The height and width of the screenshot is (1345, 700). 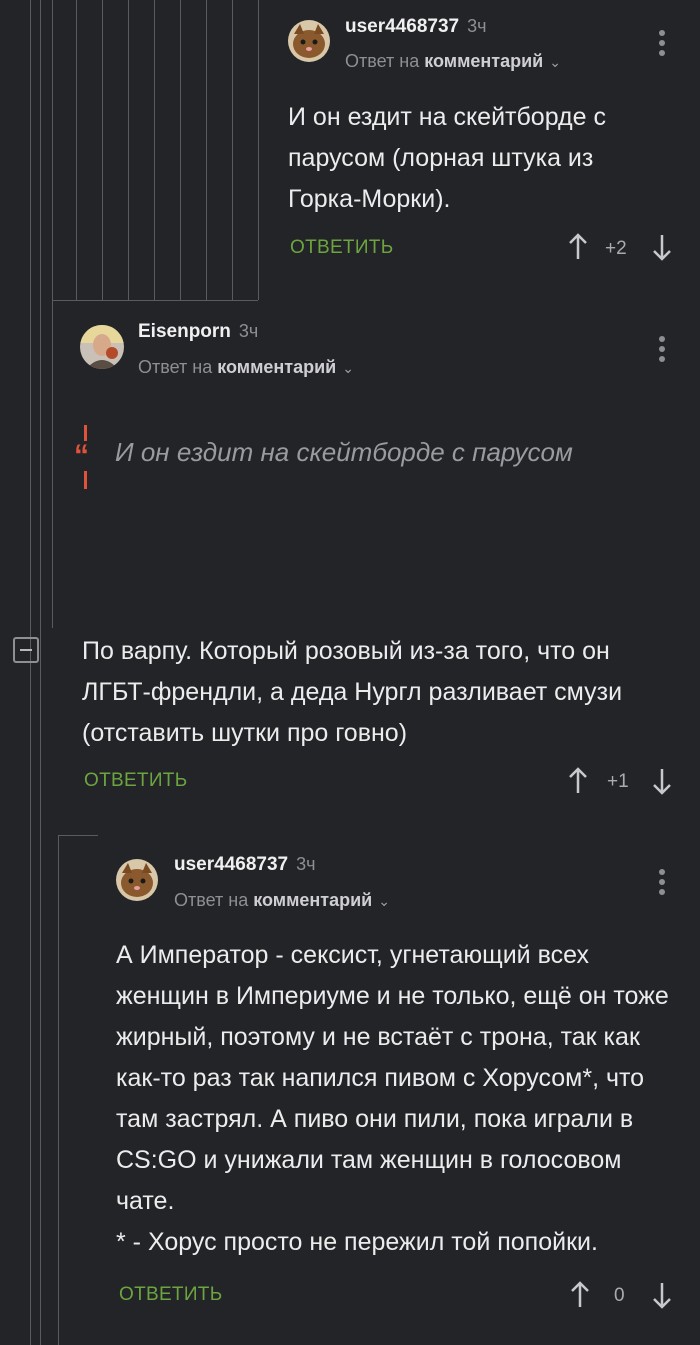 What do you see at coordinates (85, 480) in the screenshot?
I see `quote-line-bottom` at bounding box center [85, 480].